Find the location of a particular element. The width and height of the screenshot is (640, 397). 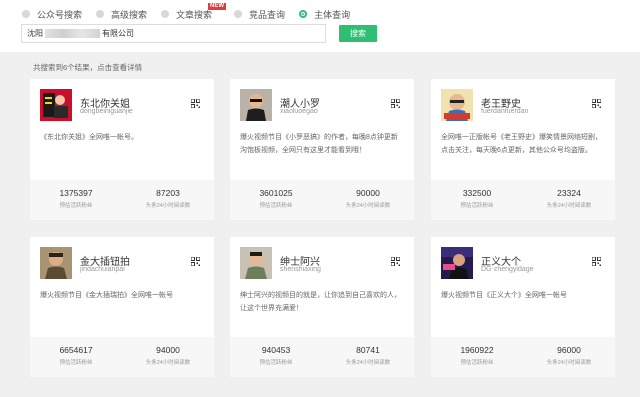

search-type-radio-group: 公众号搜索 高级搜索 文章搜索 NEW 竞品查询 主体查询 is located at coordinates (193, 11).